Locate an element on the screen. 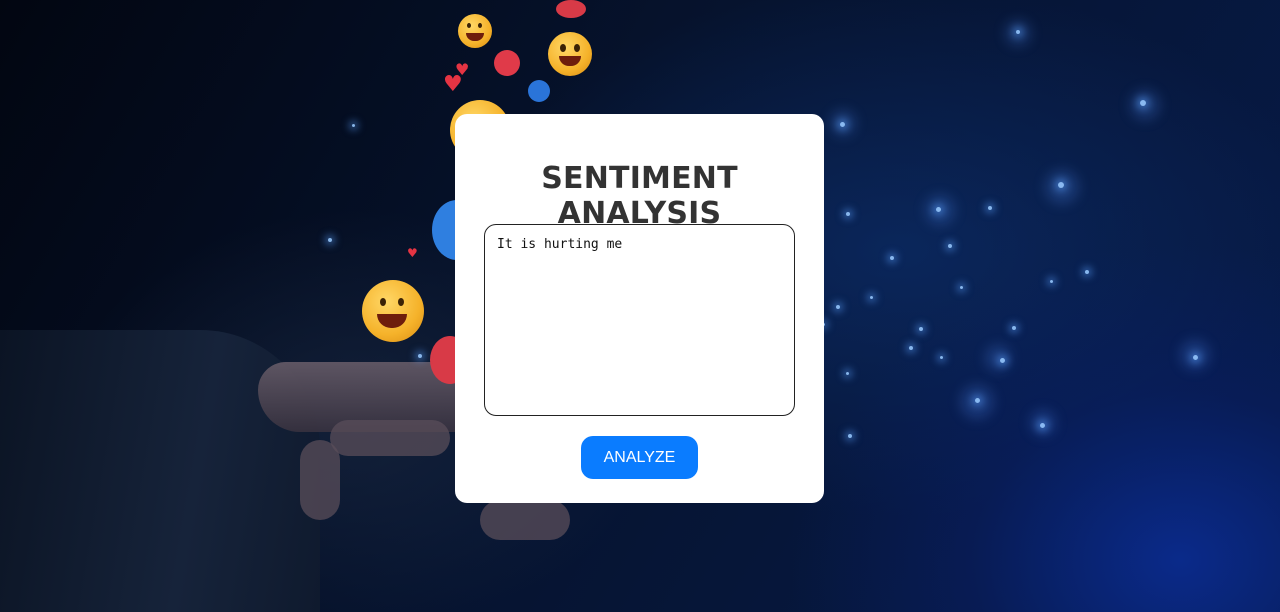  page-title: SENTIMENT ANALYSIS is located at coordinates (639, 196).